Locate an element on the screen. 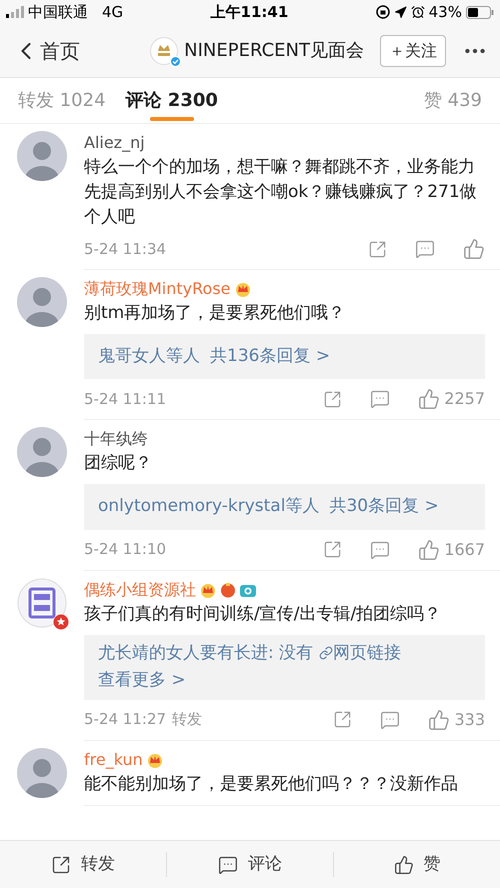 The width and height of the screenshot is (500, 888). logo-icon is located at coordinates (42, 603).